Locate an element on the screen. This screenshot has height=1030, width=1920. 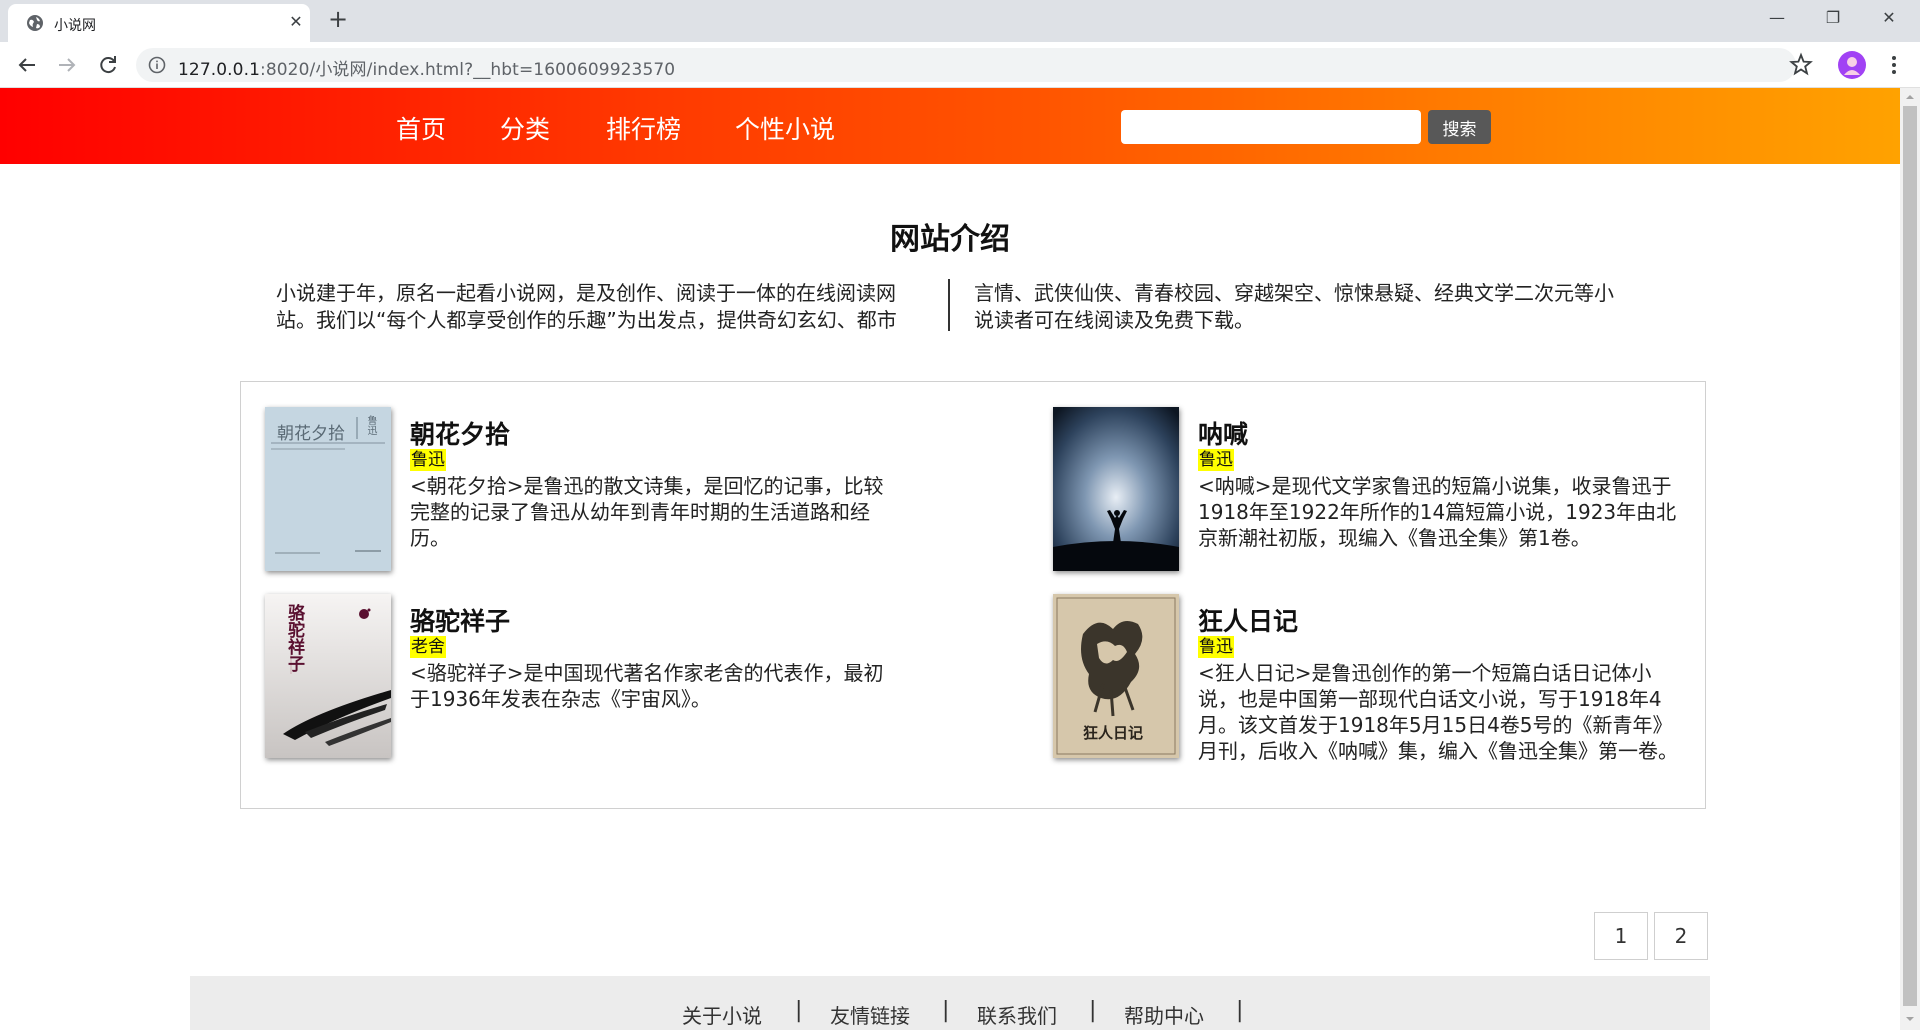
menu-kebab-icon is located at coordinates (1894, 65).